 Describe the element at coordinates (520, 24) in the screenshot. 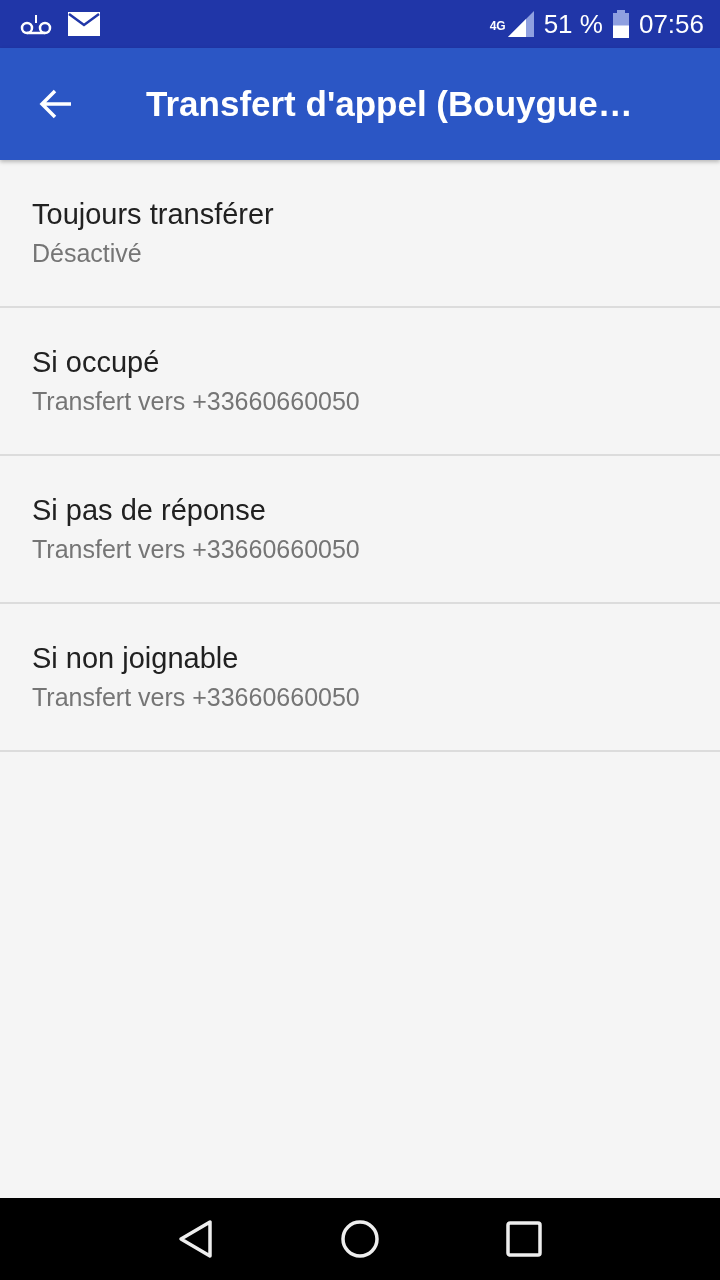

I see `signal-icon` at that location.